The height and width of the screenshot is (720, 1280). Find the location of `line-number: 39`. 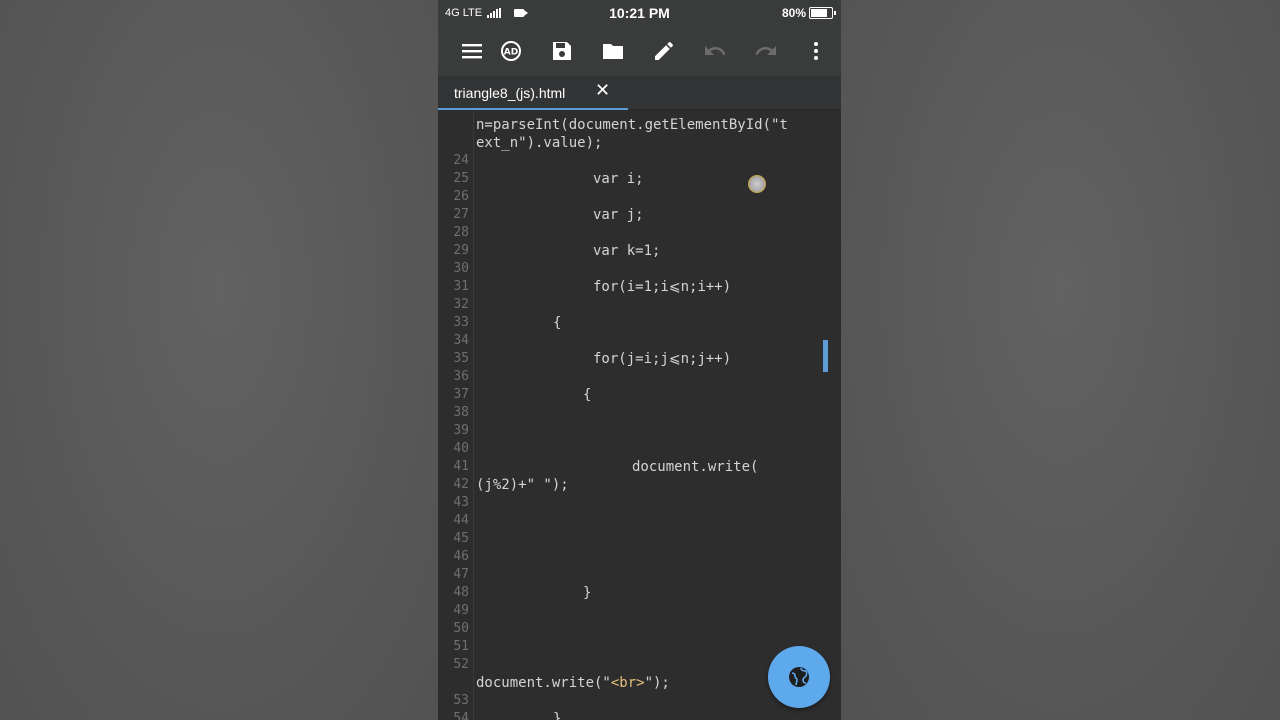

line-number: 39 is located at coordinates (461, 430).